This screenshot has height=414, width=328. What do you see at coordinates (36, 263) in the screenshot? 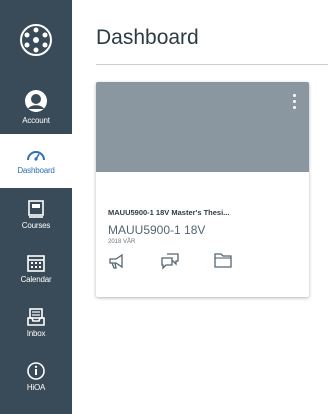
I see `calendar-icon` at bounding box center [36, 263].